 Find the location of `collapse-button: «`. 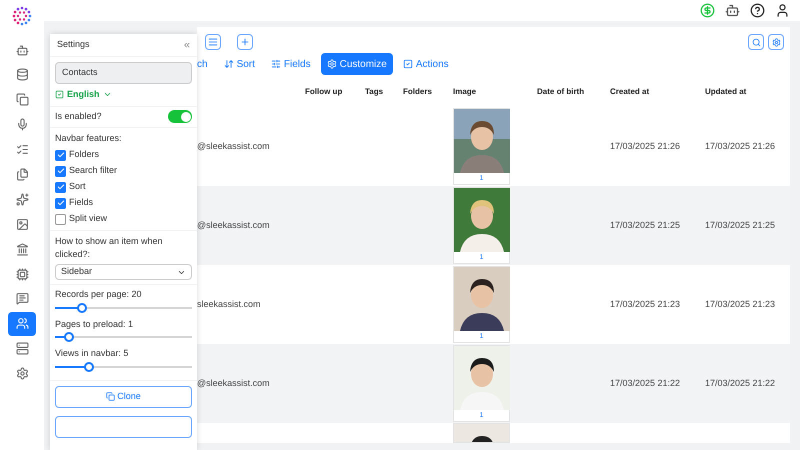

collapse-button: « is located at coordinates (187, 45).